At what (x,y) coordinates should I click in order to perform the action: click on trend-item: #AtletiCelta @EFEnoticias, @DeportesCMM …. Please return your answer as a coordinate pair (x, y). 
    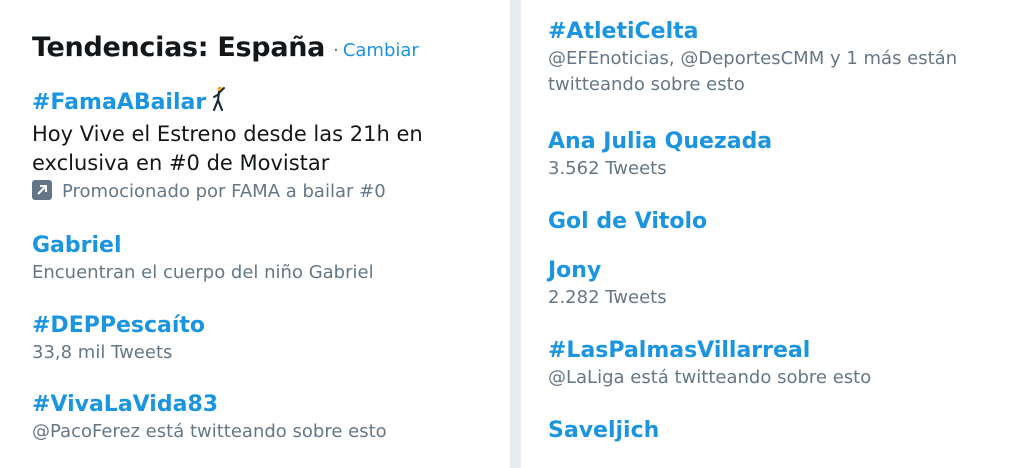
    Looking at the image, I should click on (773, 58).